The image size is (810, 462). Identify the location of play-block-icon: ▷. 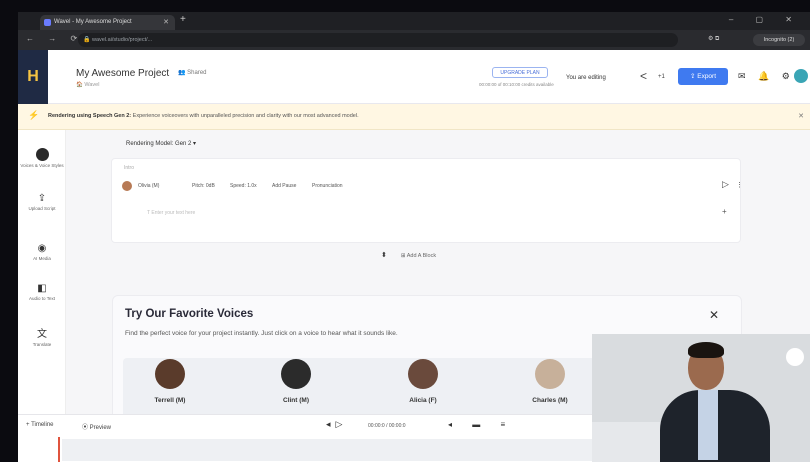
(725, 184).